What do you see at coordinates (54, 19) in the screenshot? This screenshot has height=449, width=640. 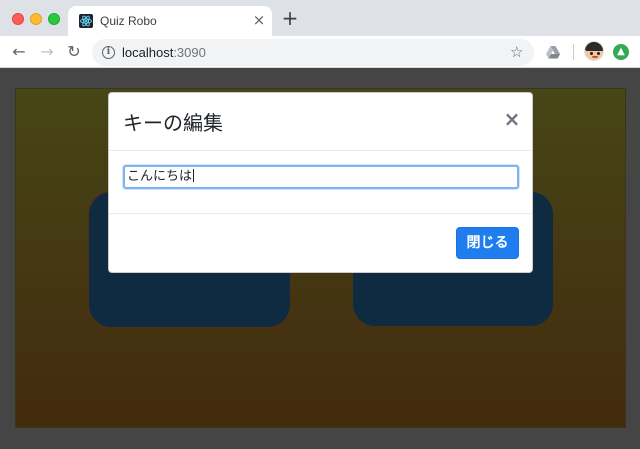 I see `window-maximize-dot` at bounding box center [54, 19].